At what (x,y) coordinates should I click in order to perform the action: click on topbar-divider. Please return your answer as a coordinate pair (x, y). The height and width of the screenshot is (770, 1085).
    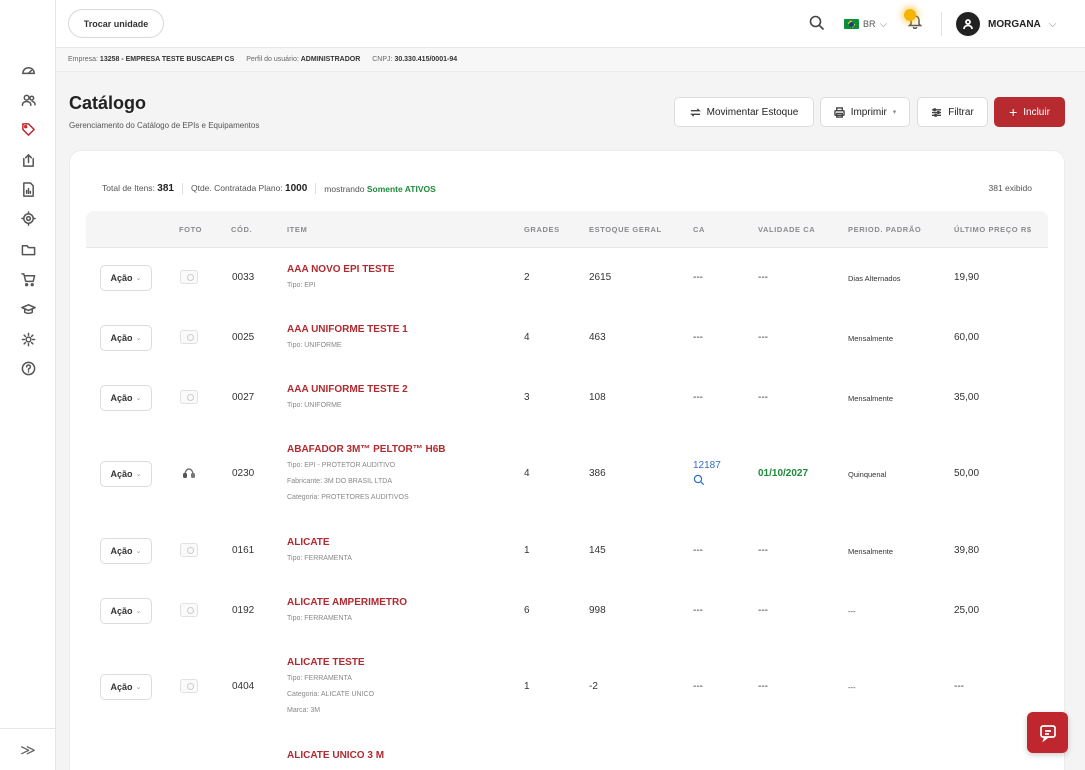
    Looking at the image, I should click on (941, 24).